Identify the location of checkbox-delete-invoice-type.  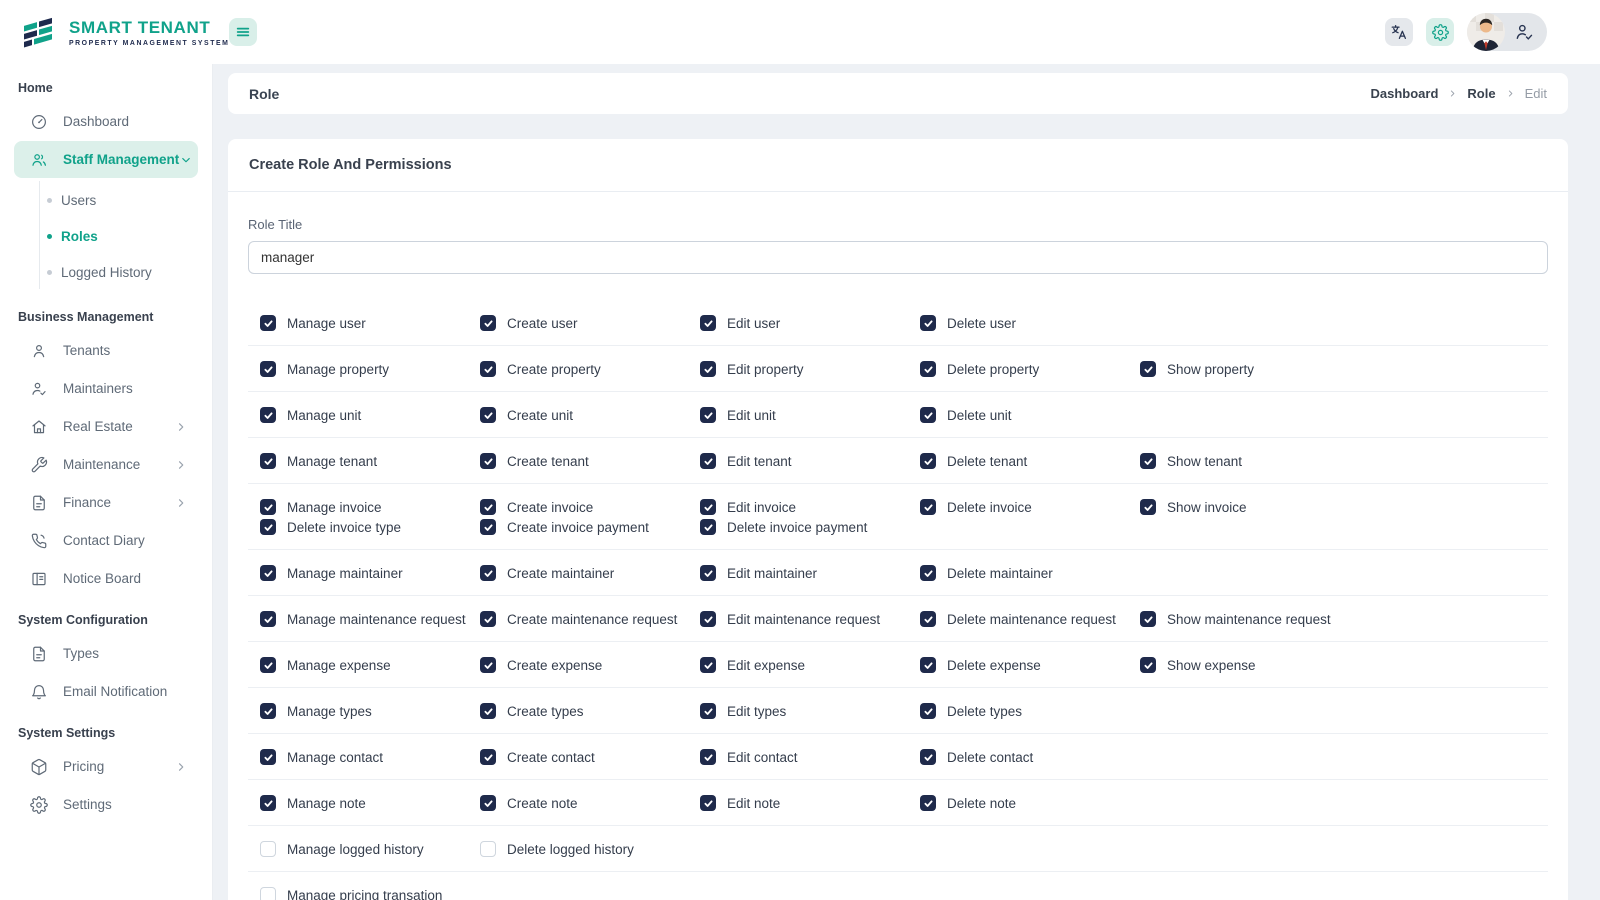
(268, 527).